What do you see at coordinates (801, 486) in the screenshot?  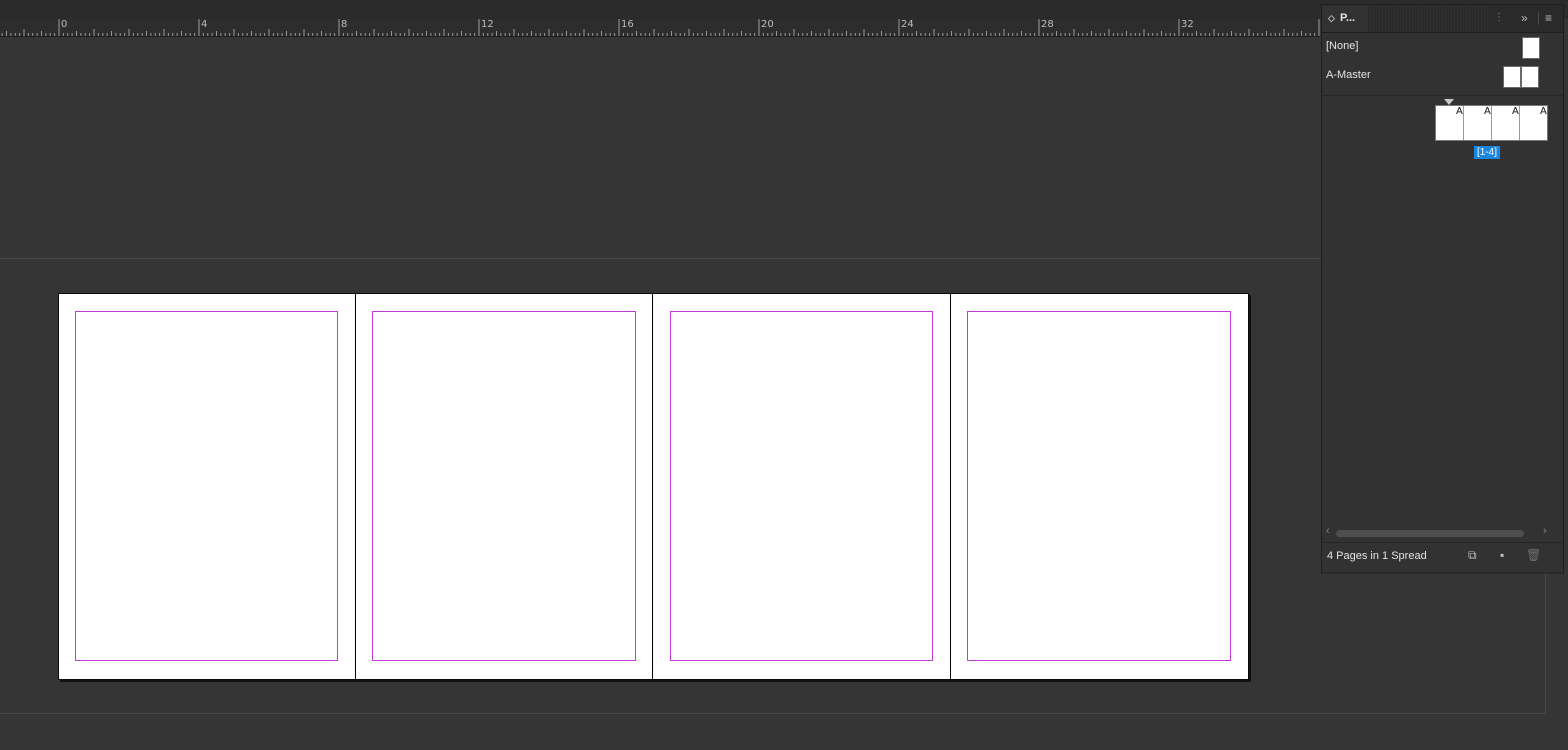 I see `page-3-margin-guide` at bounding box center [801, 486].